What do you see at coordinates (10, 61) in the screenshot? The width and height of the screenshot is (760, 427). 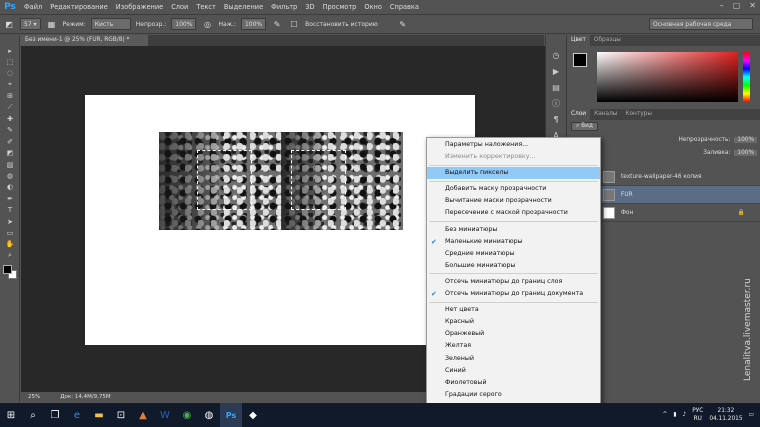 I see `tool-1-icon: ⬚` at bounding box center [10, 61].